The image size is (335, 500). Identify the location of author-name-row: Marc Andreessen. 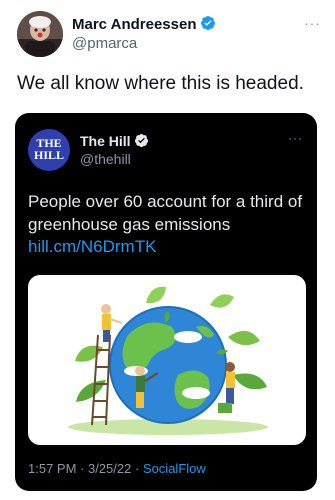
(144, 25).